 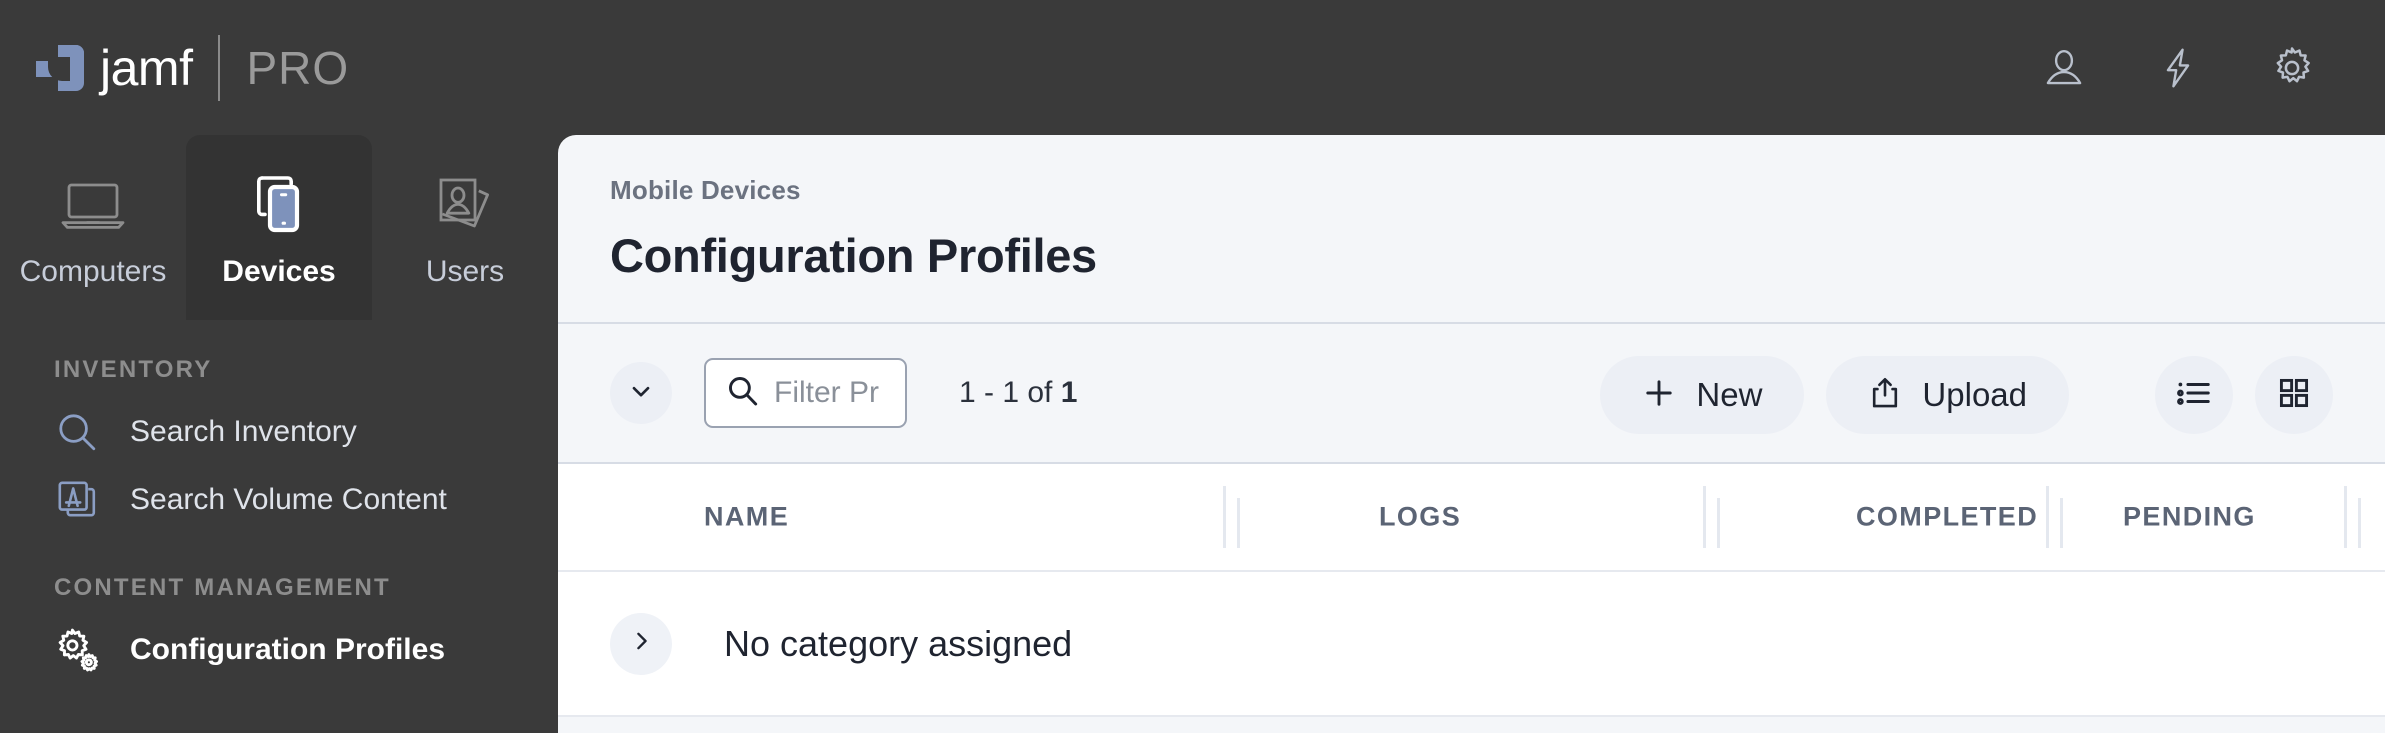 What do you see at coordinates (465, 205) in the screenshot?
I see `users-card-icon` at bounding box center [465, 205].